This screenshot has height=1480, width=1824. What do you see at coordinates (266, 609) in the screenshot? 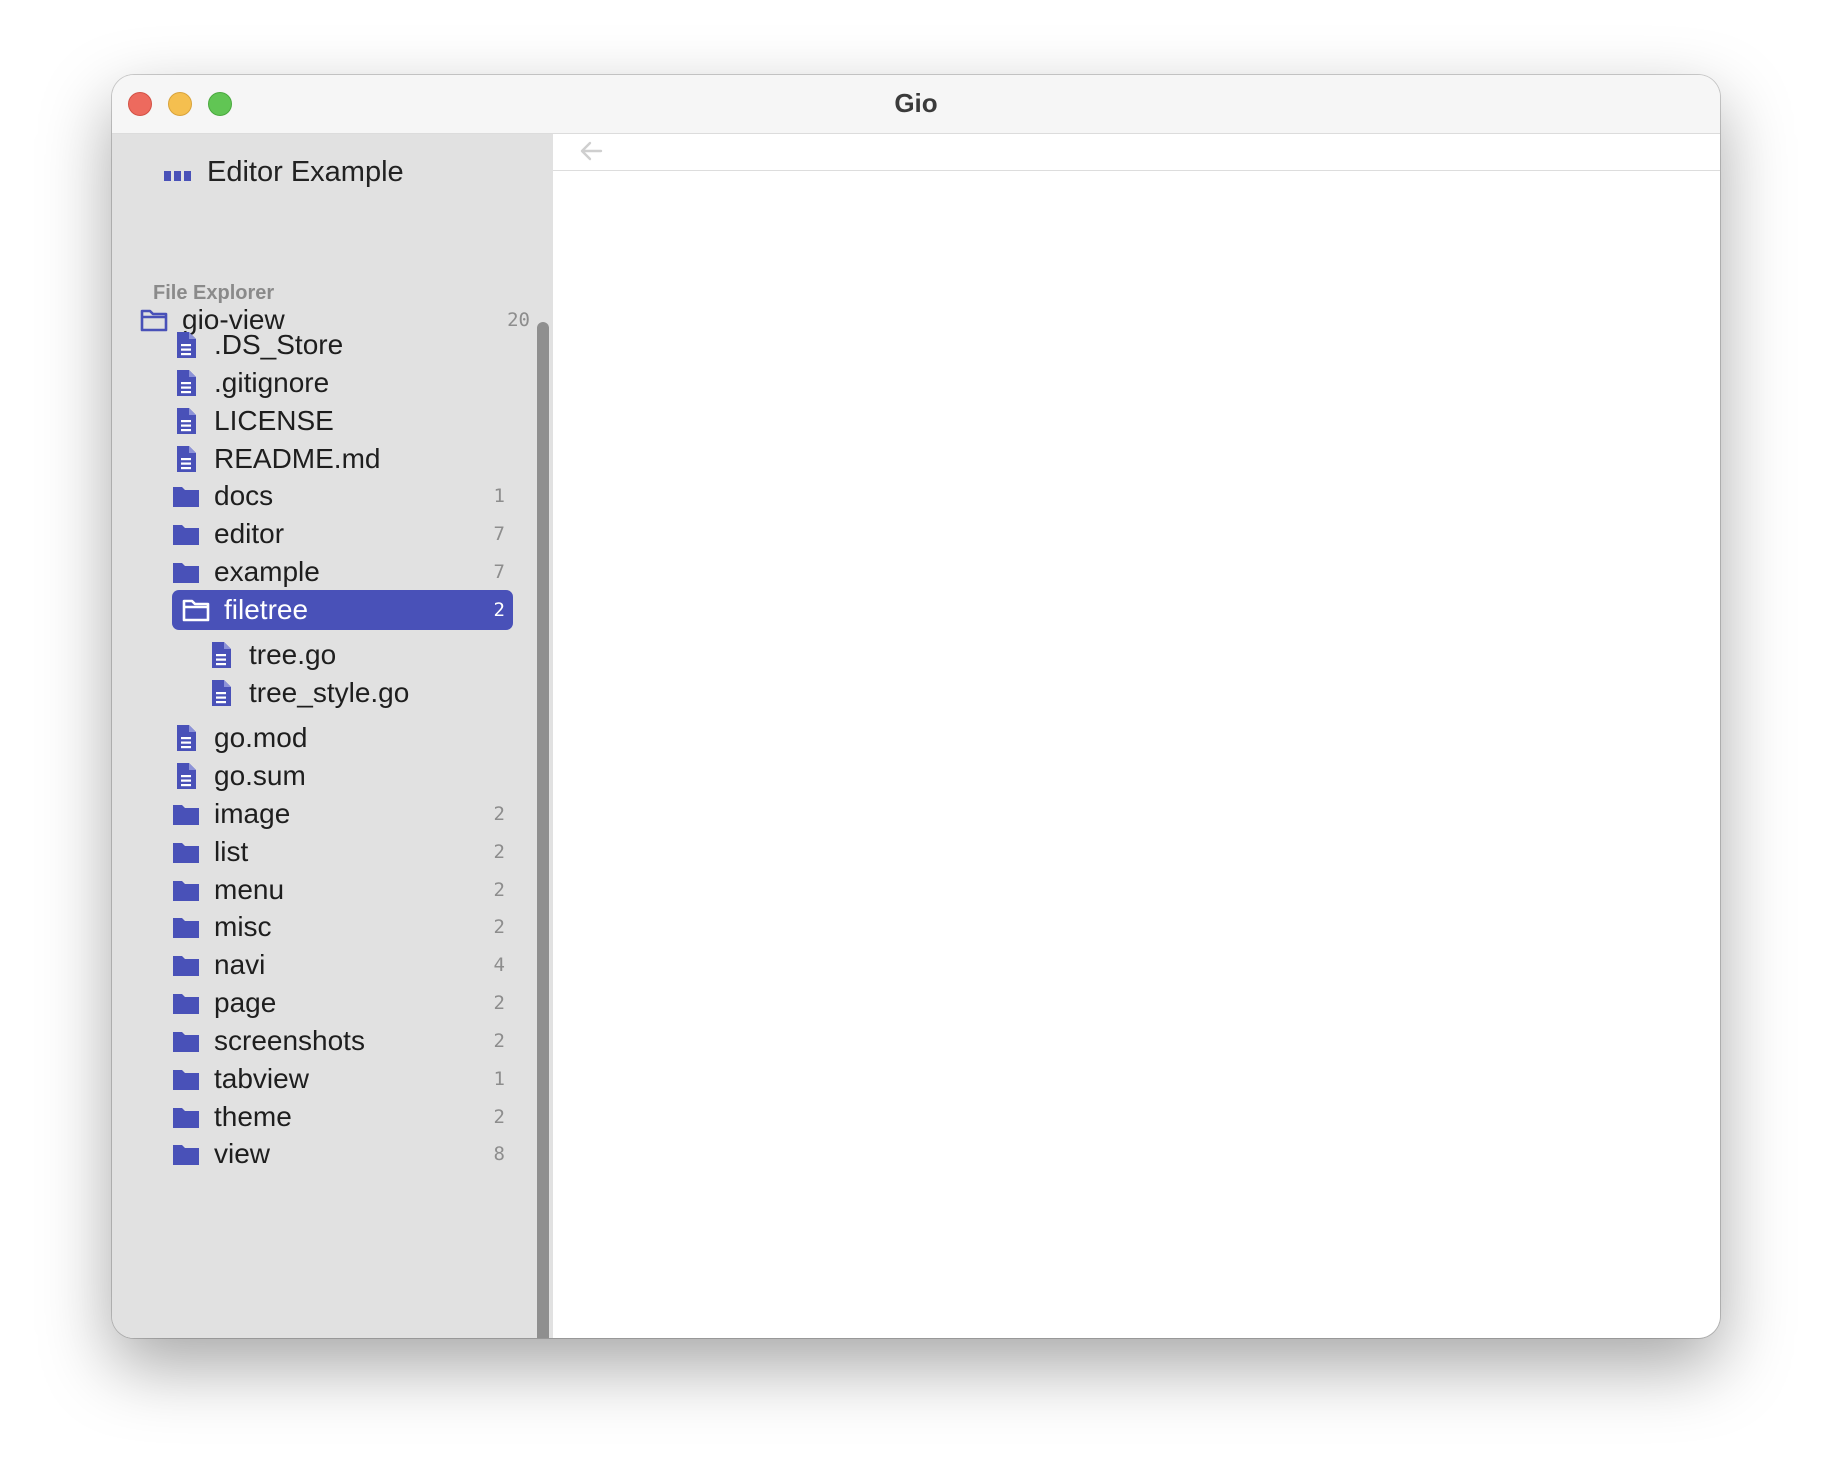
I see `tree-item-label: filetree` at bounding box center [266, 609].